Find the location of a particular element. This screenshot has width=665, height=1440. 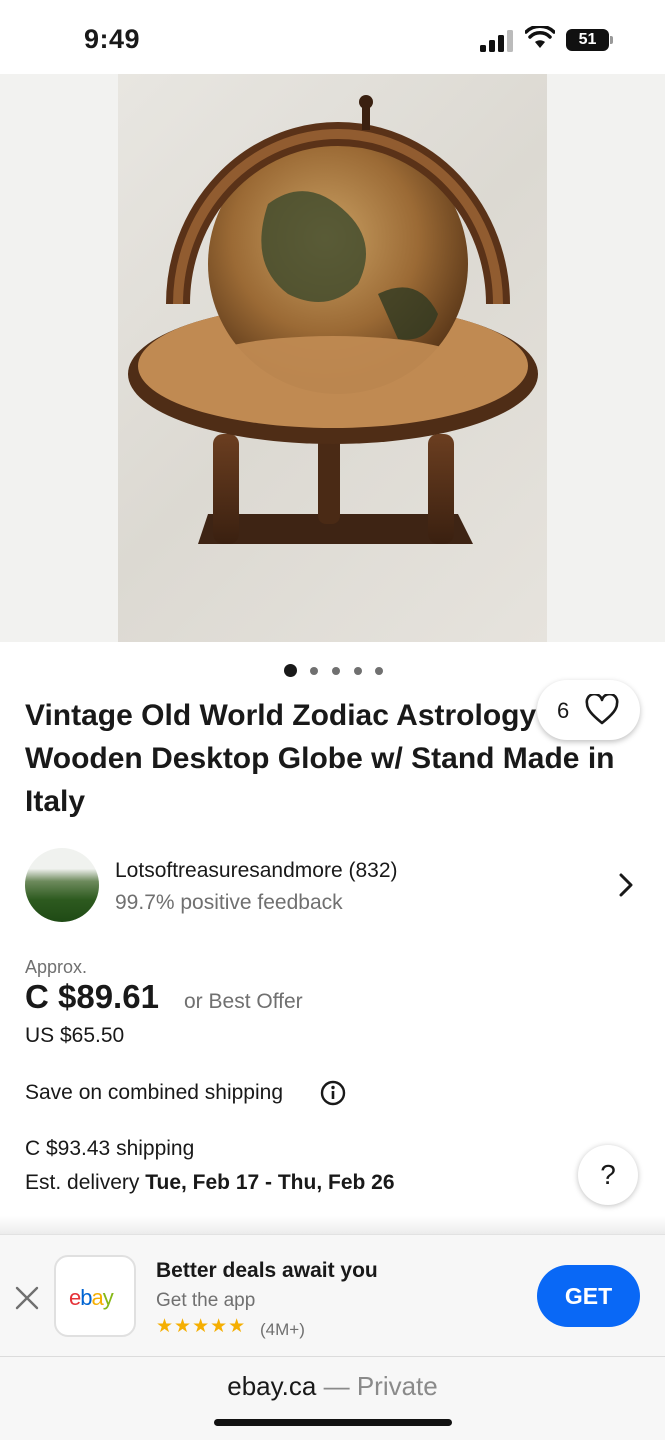

ebay-logo: ebay is located at coordinates (91, 1298).